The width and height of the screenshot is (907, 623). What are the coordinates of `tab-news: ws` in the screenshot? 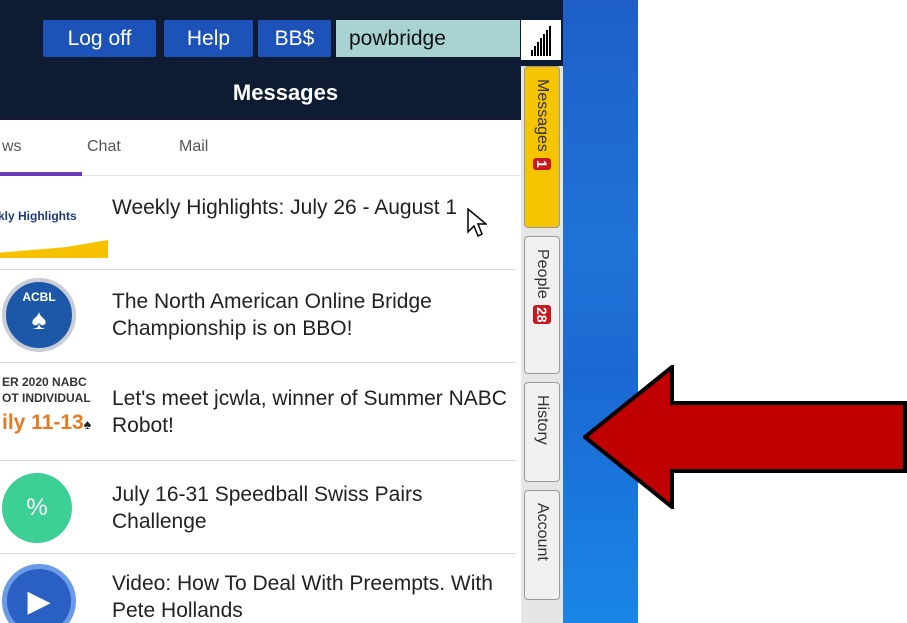 It's located at (12, 147).